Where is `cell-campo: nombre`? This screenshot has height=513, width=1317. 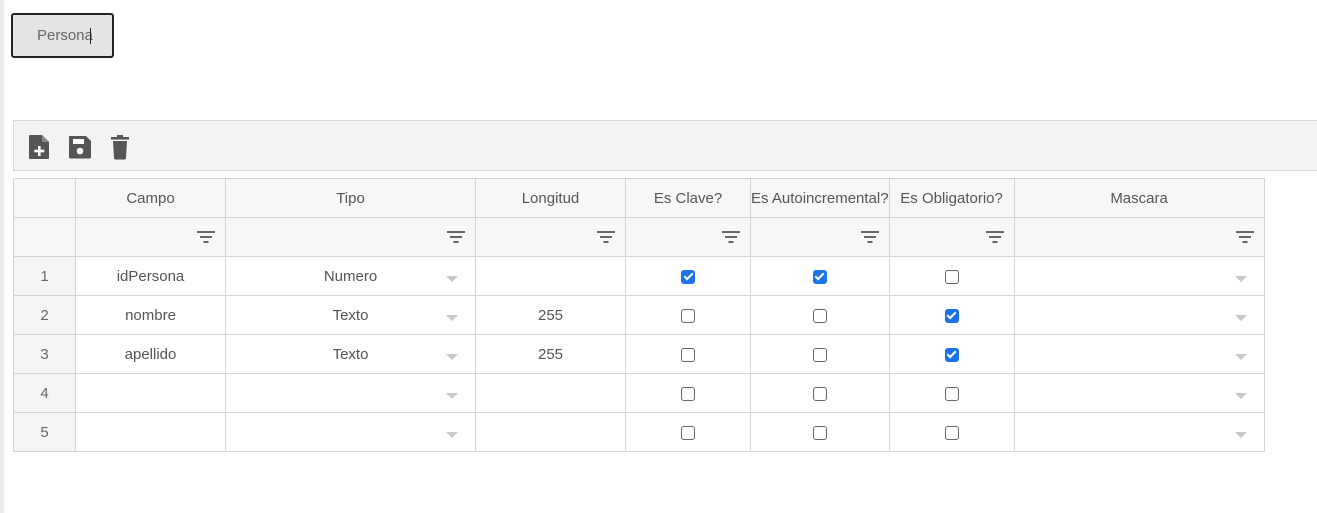
cell-campo: nombre is located at coordinates (150, 315).